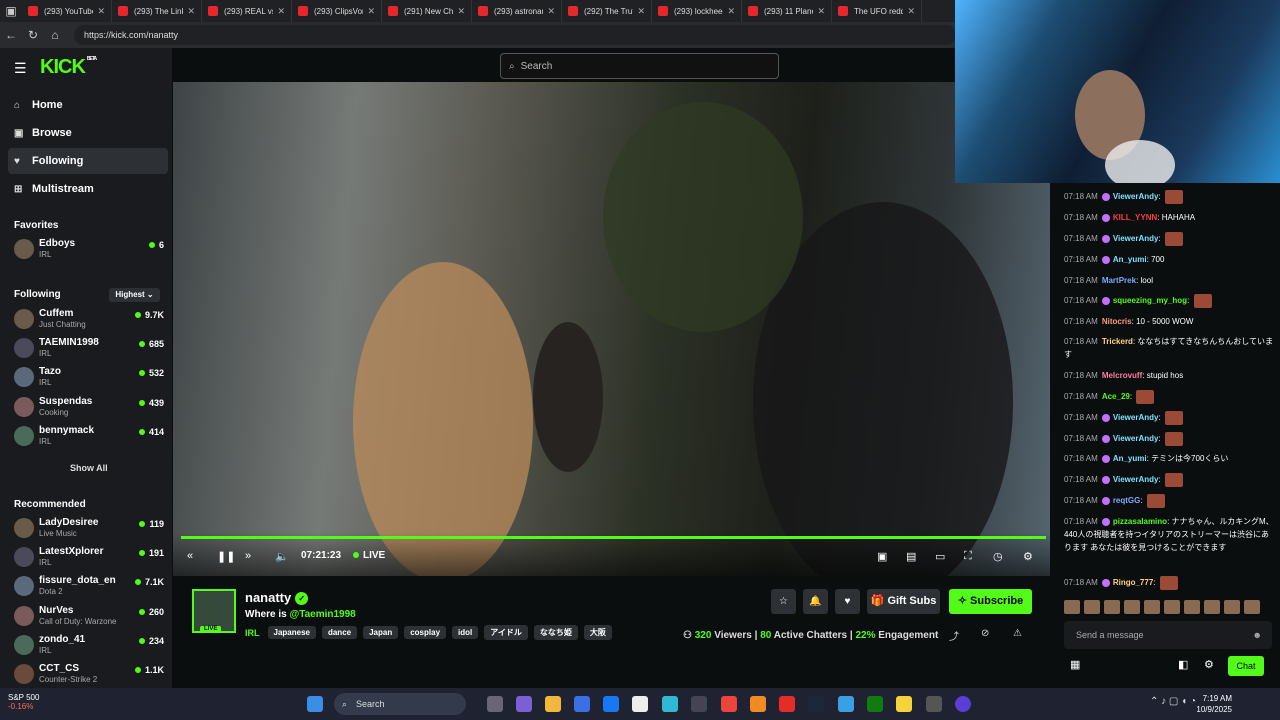 The height and width of the screenshot is (720, 1280). Describe the element at coordinates (968, 556) in the screenshot. I see `fullscreen-icon: ⛶` at that location.